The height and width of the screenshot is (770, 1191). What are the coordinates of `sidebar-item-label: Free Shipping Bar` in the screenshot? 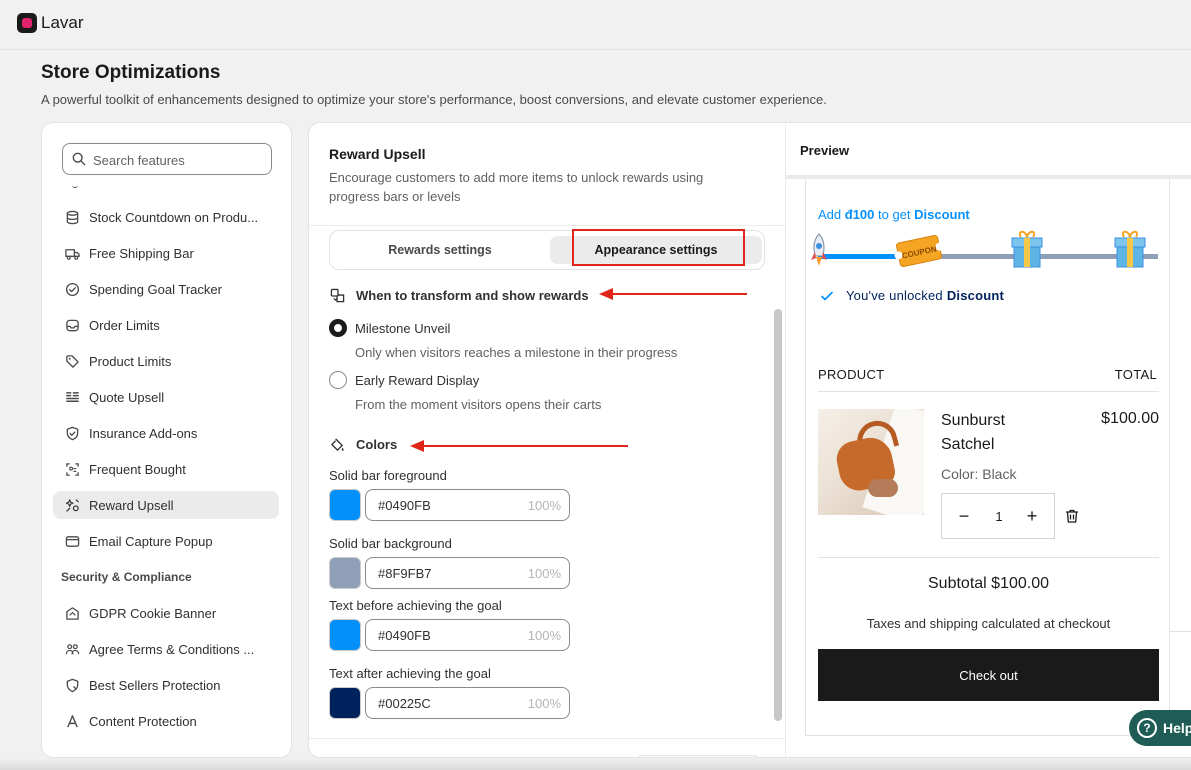 It's located at (141, 253).